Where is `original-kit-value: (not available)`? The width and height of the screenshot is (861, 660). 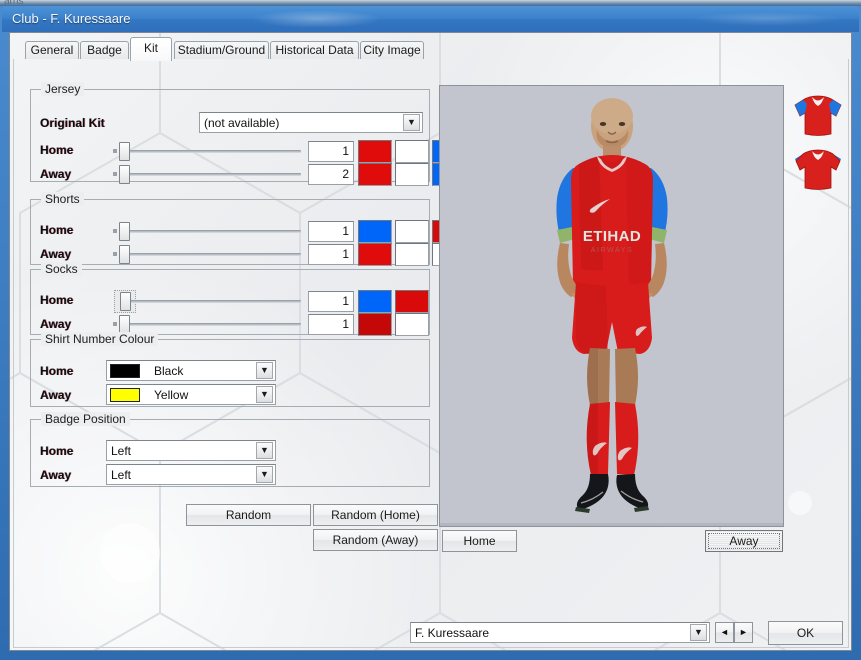
original-kit-value: (not available) is located at coordinates (242, 122).